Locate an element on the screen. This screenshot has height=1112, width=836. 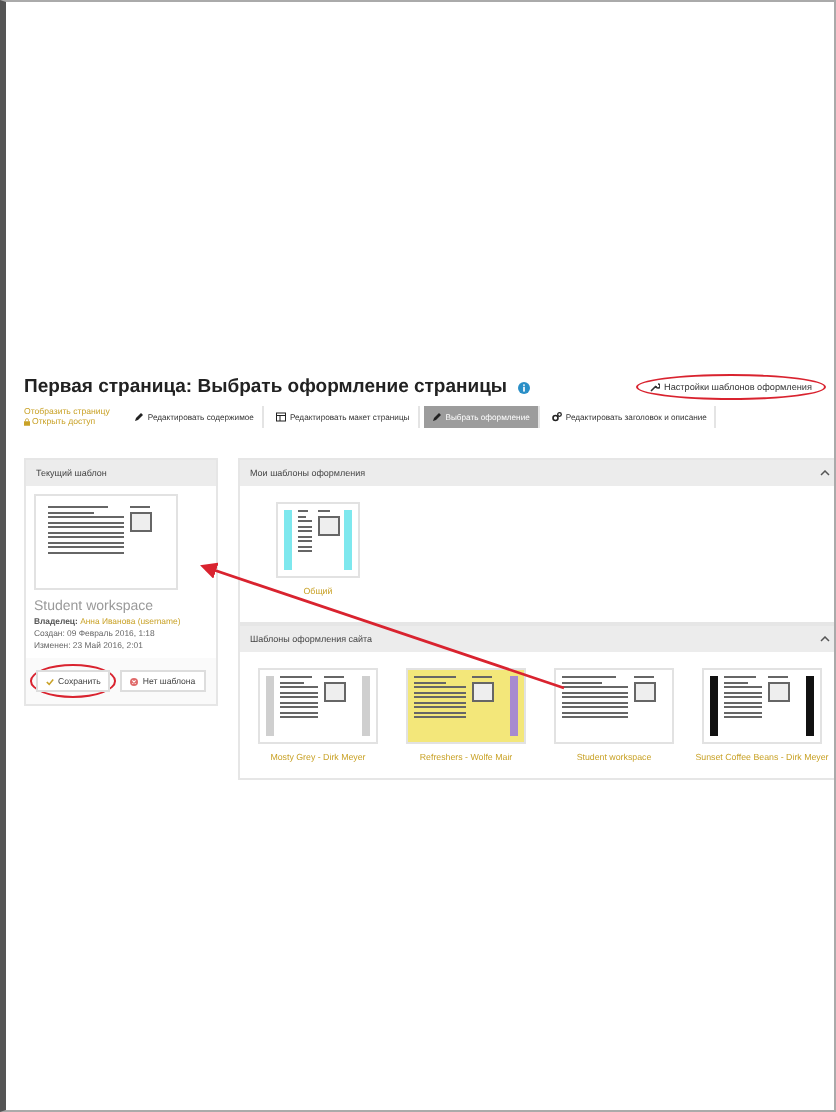
page-title: Первая страница: Выбрать оформление страницы is located at coordinates (266, 387).